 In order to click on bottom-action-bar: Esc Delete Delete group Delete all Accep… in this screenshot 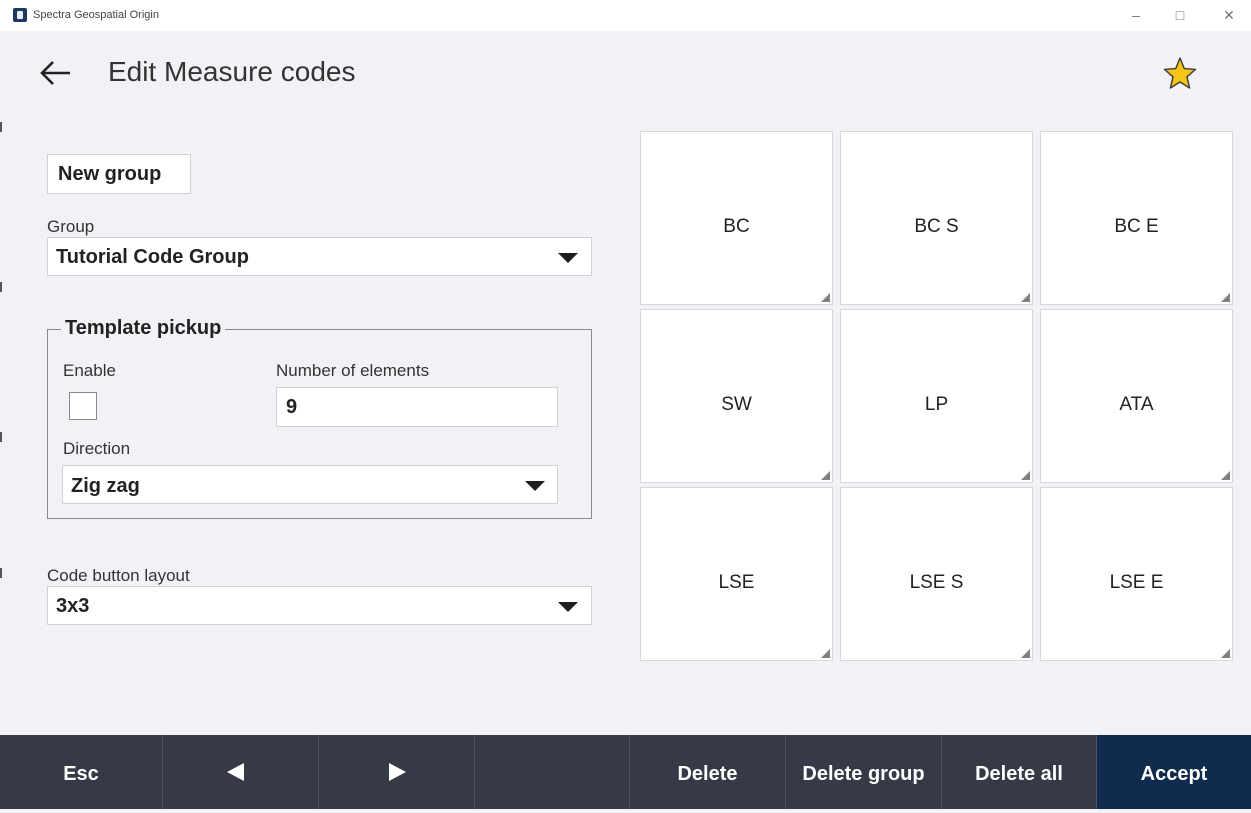, I will do `click(625, 772)`.